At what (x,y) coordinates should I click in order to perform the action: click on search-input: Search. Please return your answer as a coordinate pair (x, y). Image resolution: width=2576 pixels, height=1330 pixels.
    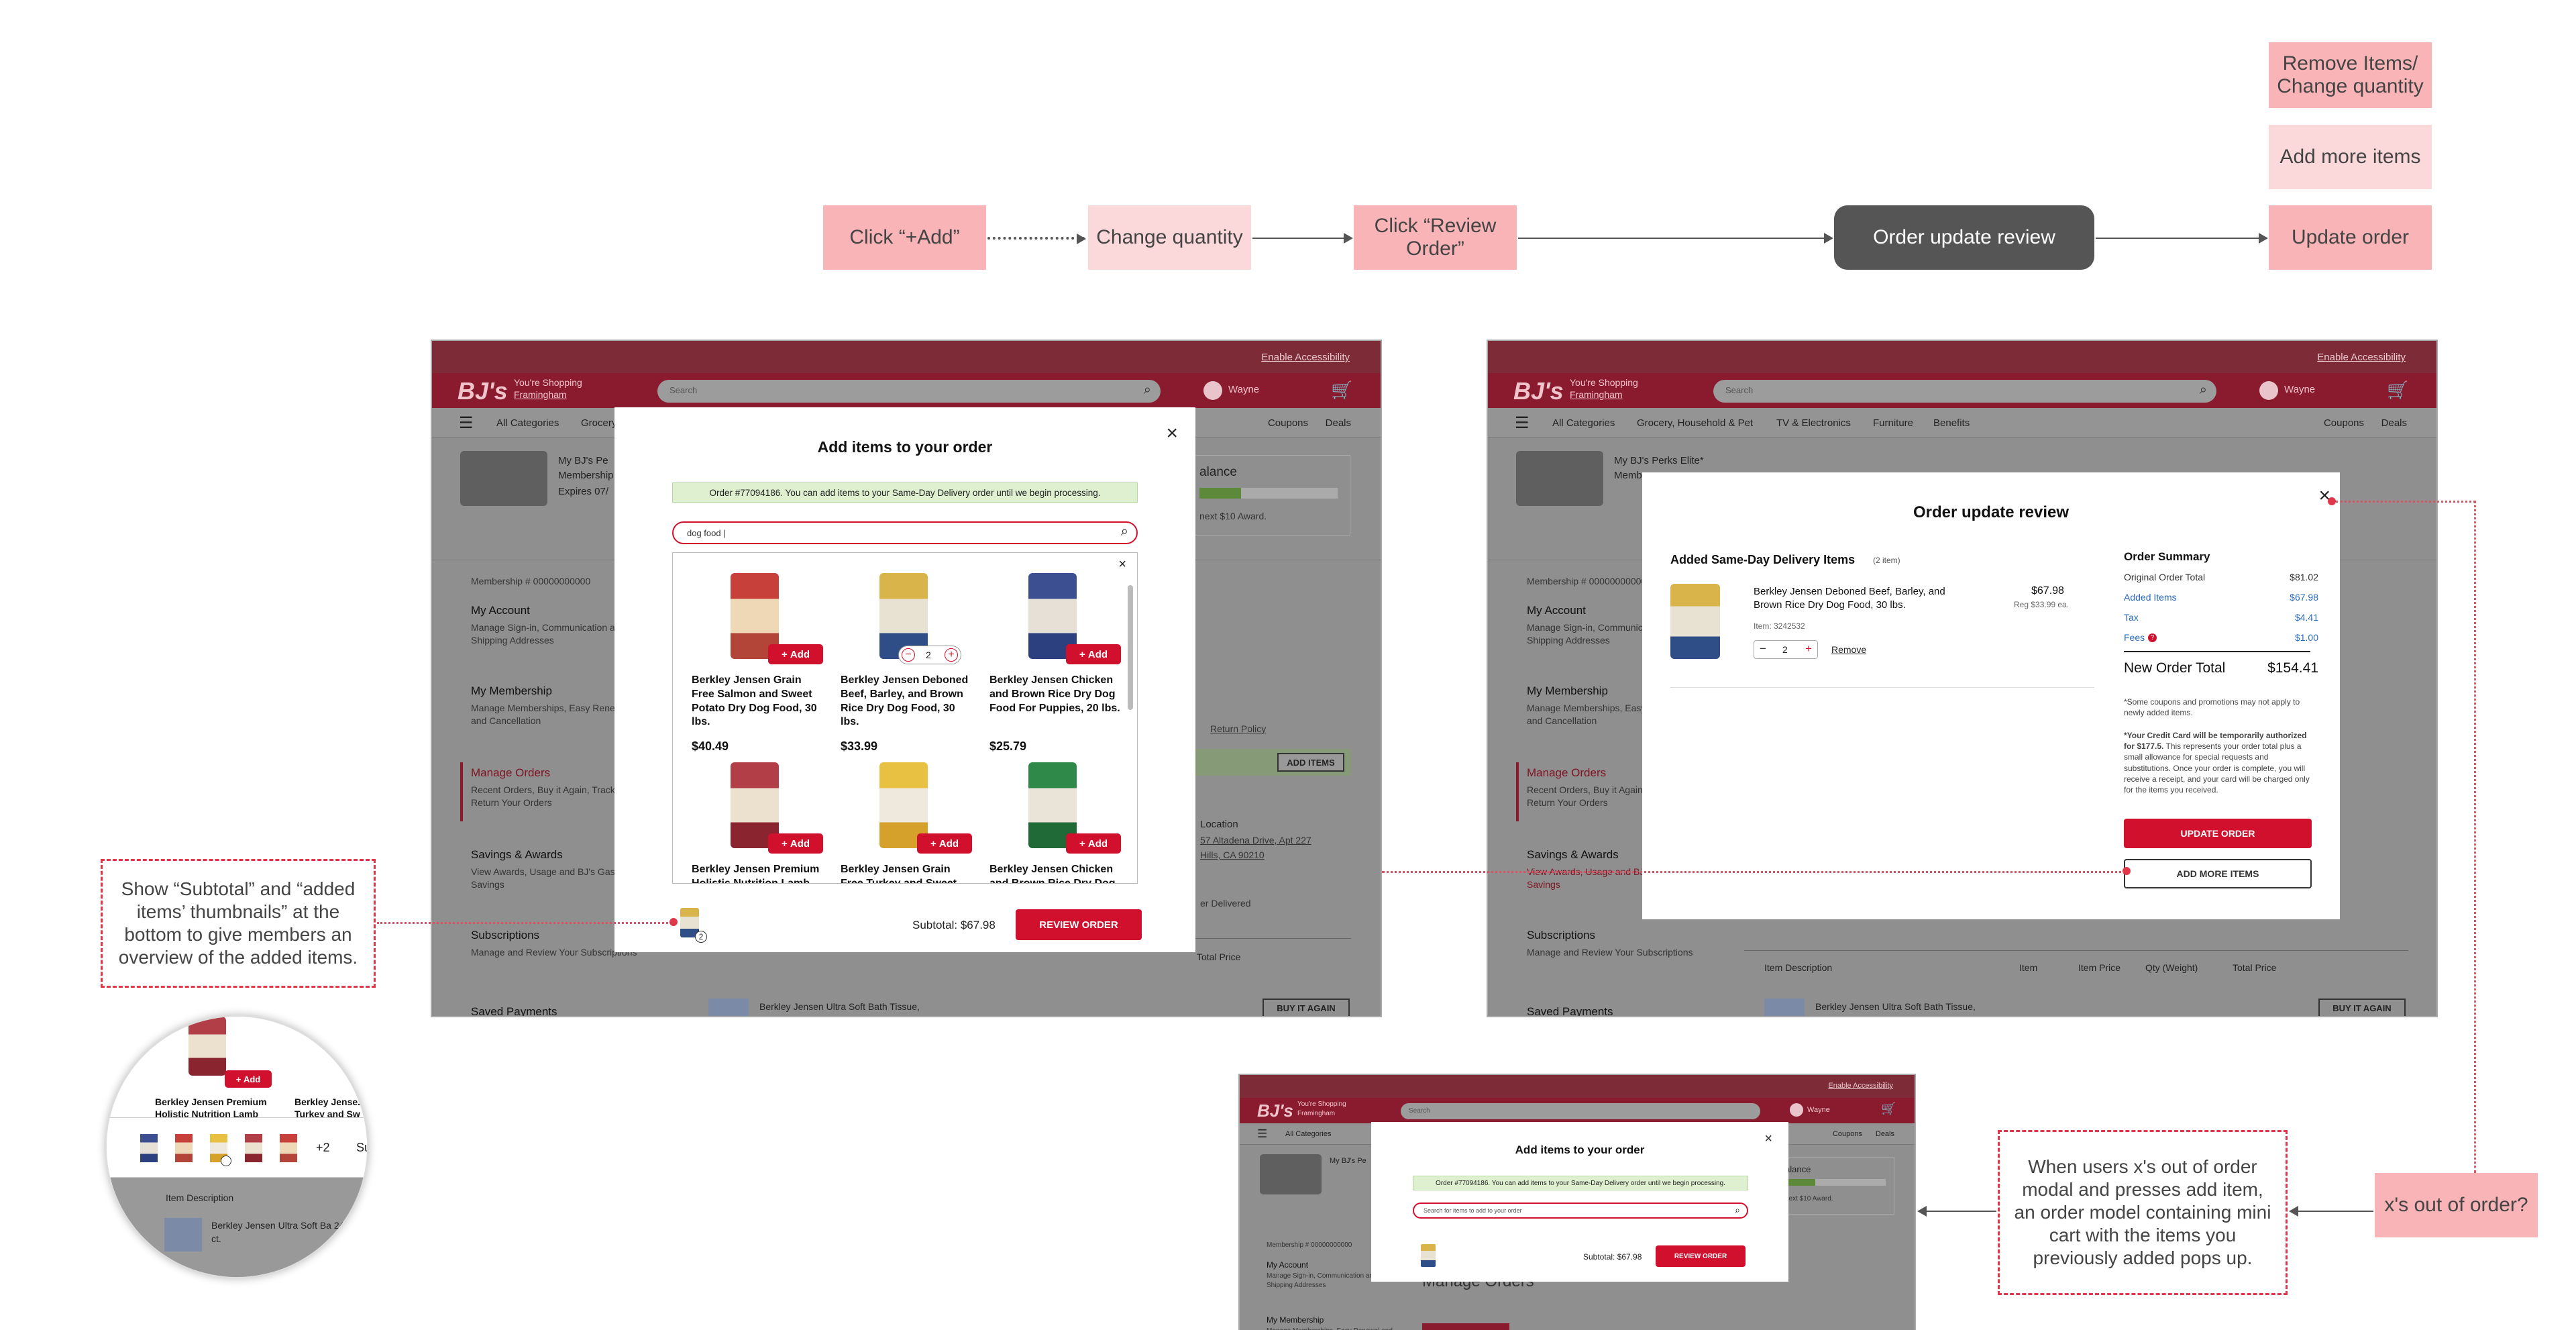
    Looking at the image, I should click on (1580, 1111).